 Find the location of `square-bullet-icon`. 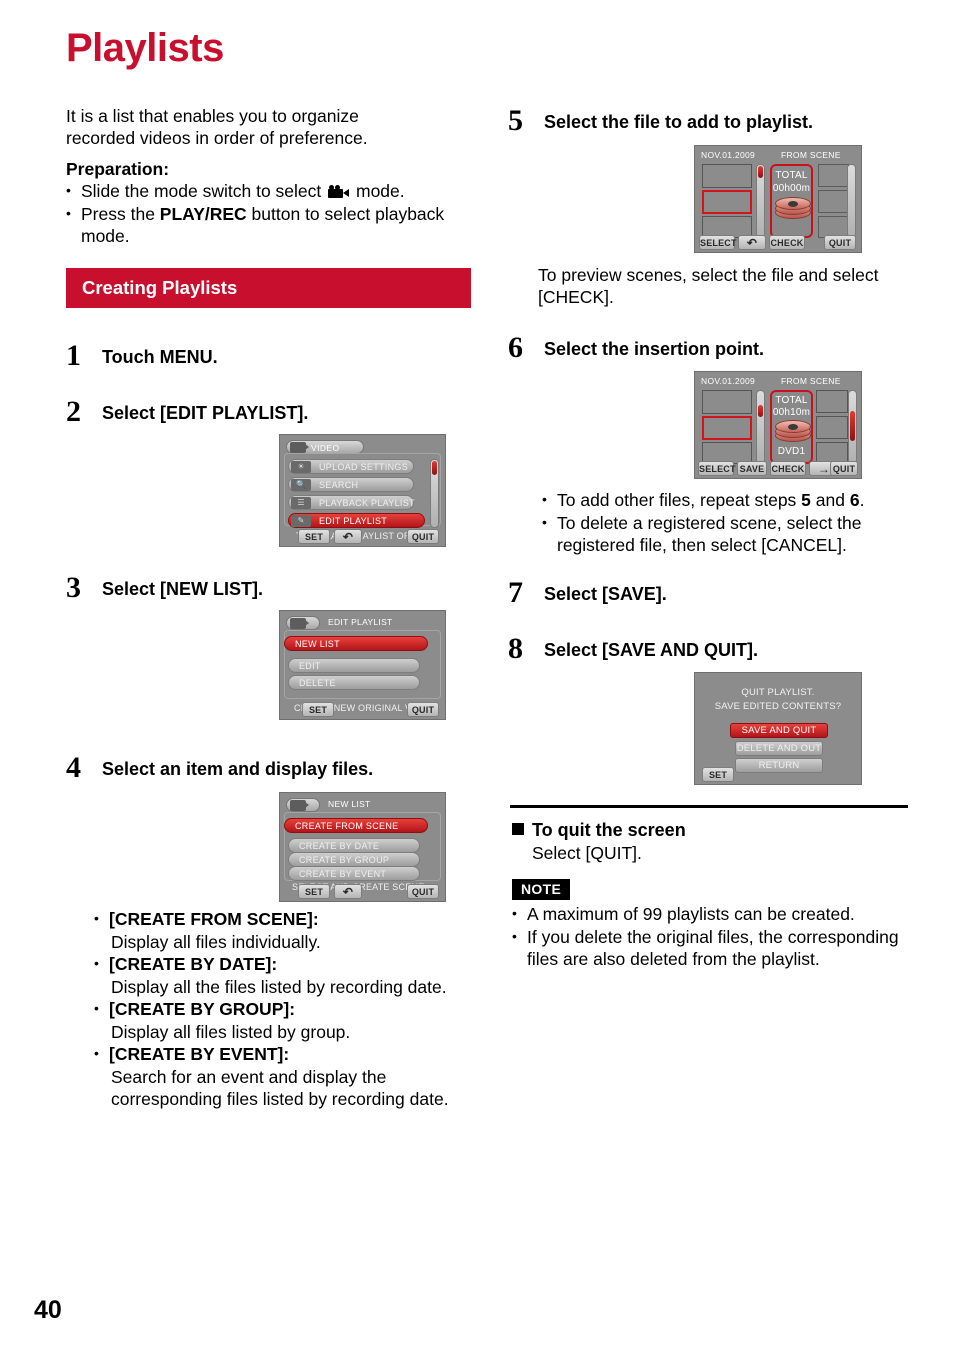

square-bullet-icon is located at coordinates (518, 829).